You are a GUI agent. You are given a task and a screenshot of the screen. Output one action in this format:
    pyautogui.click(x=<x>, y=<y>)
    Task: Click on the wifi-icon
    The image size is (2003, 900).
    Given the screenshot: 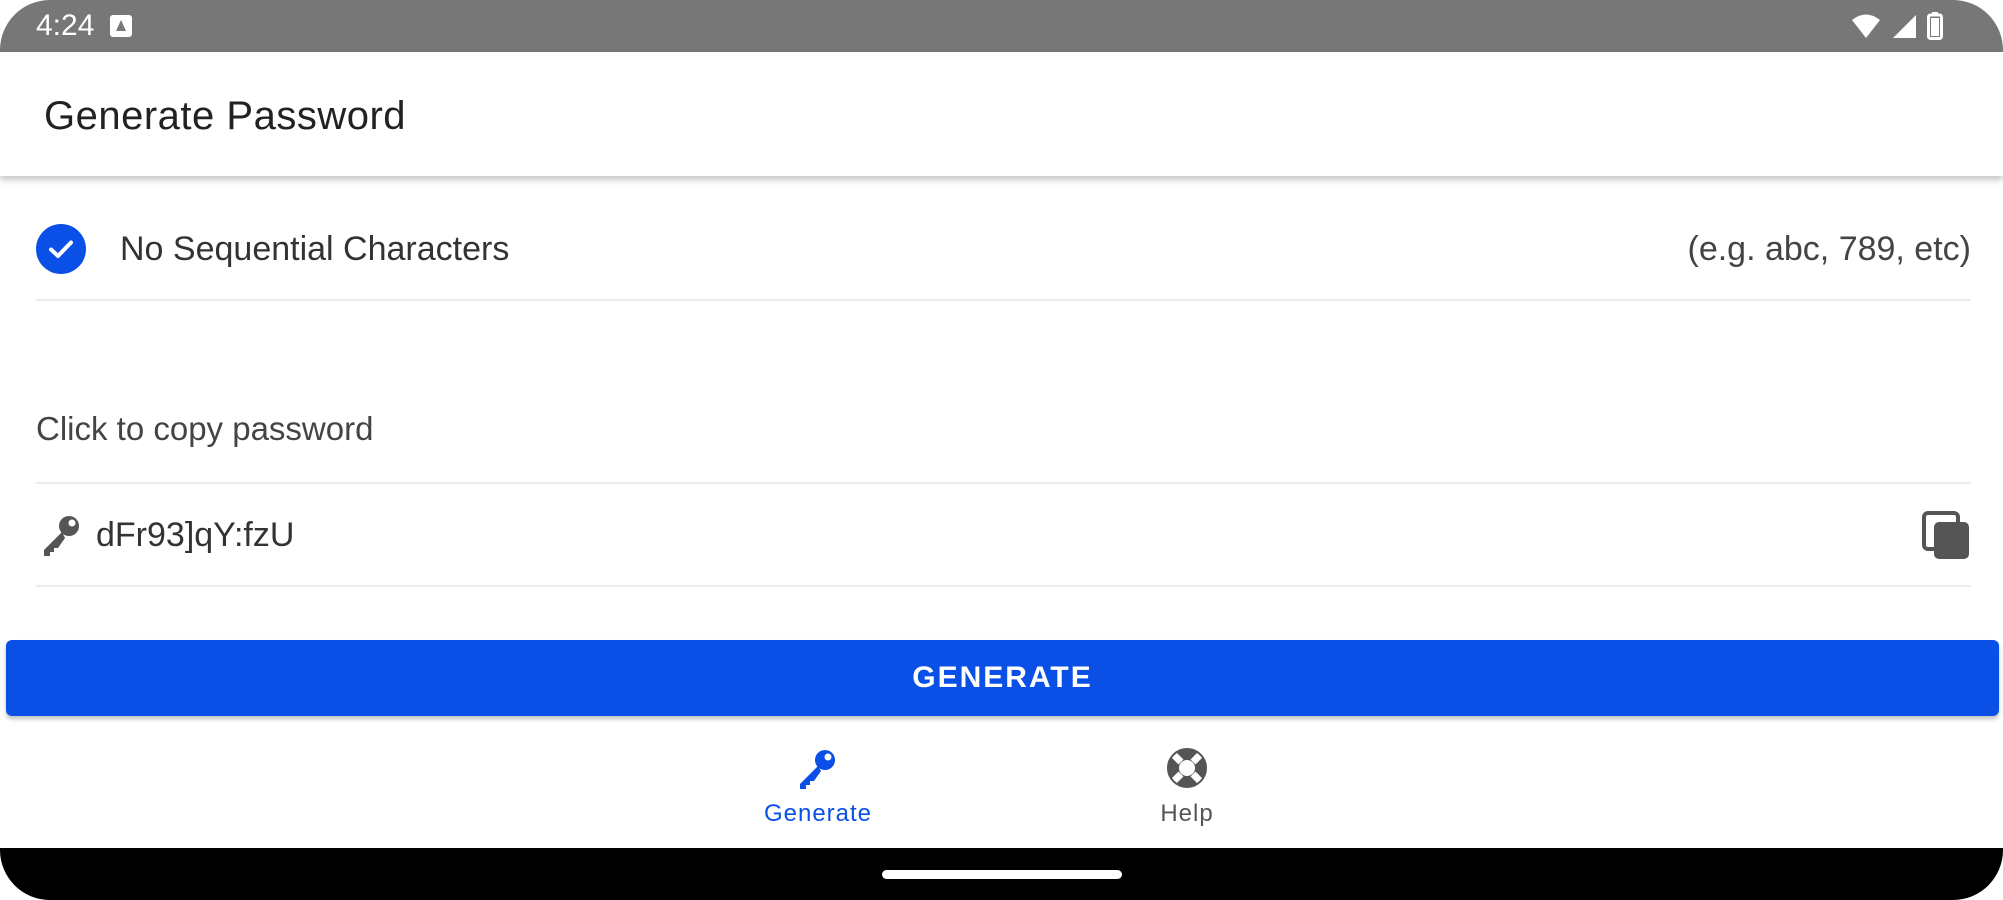 What is the action you would take?
    pyautogui.click(x=1866, y=26)
    